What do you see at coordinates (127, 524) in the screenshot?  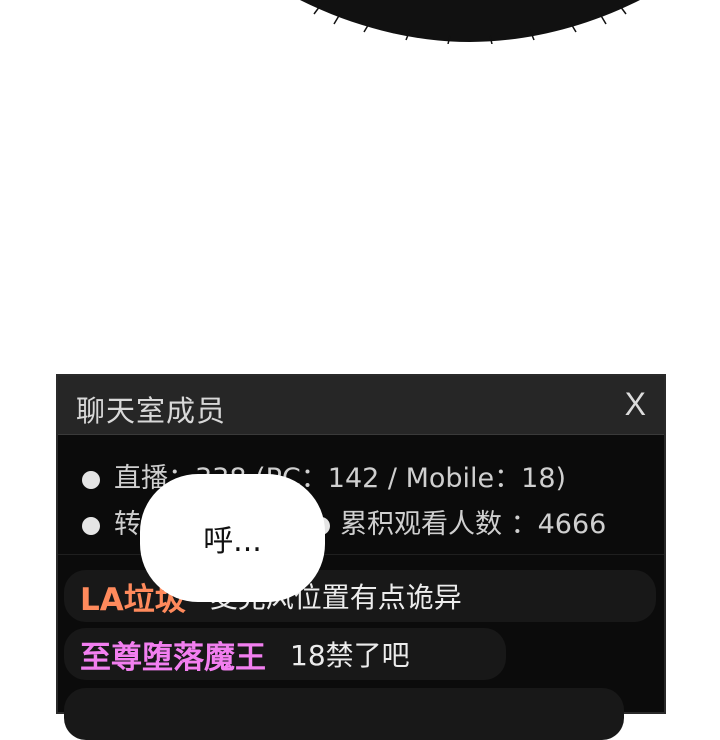 I see `relay-text: 转` at bounding box center [127, 524].